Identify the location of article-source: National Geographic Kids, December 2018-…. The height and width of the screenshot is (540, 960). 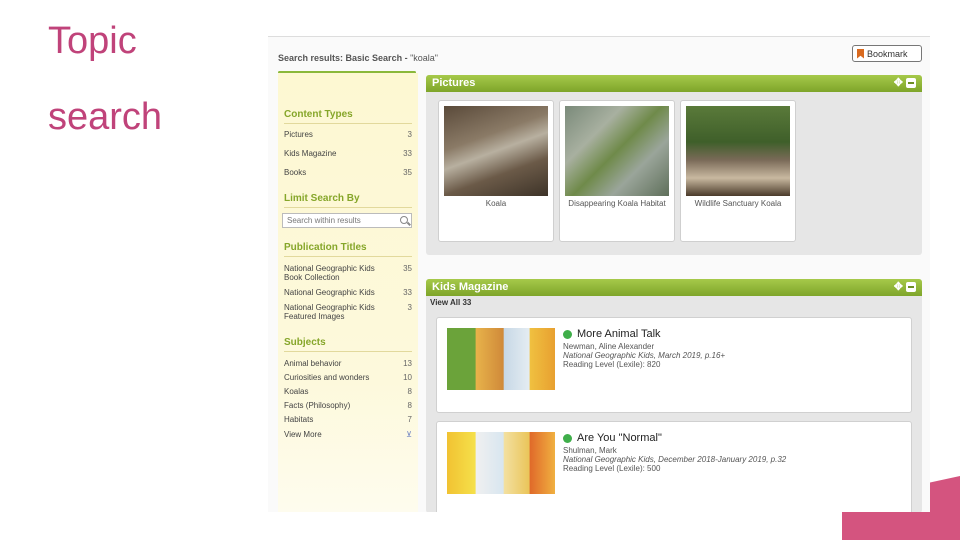
(675, 459).